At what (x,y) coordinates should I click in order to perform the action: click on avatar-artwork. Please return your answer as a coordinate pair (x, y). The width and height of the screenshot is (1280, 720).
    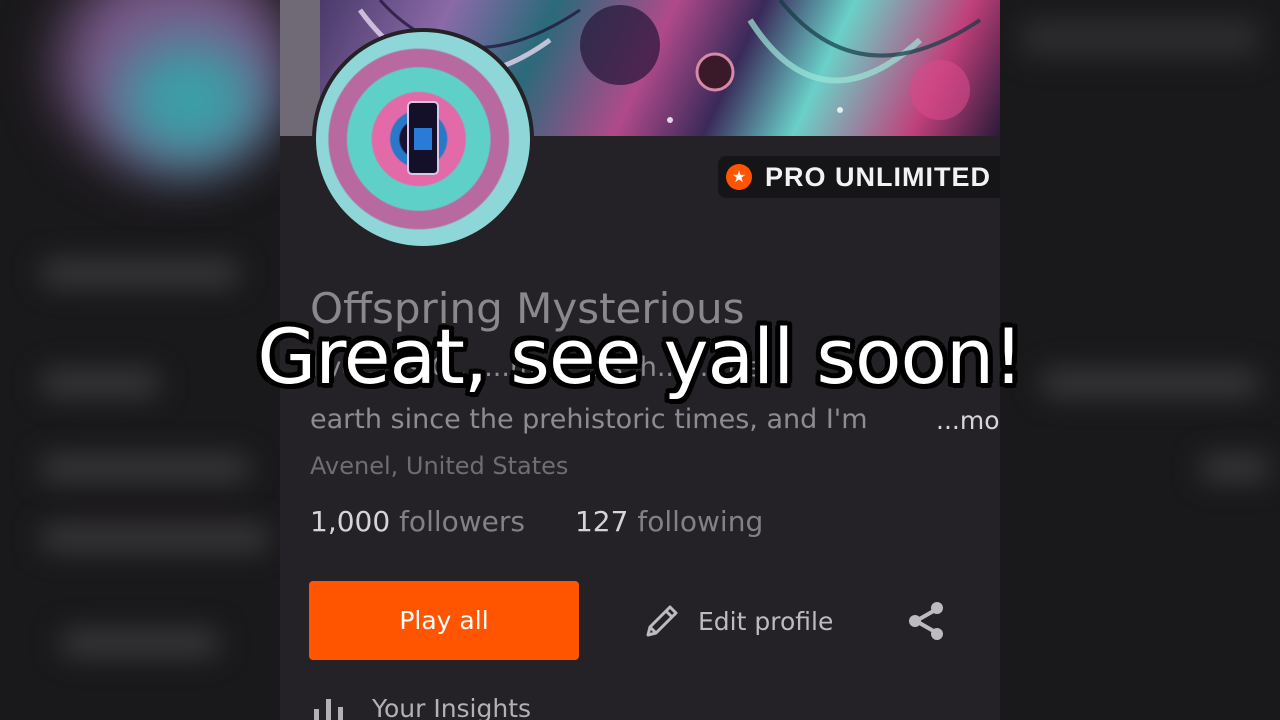
    Looking at the image, I should click on (423, 138).